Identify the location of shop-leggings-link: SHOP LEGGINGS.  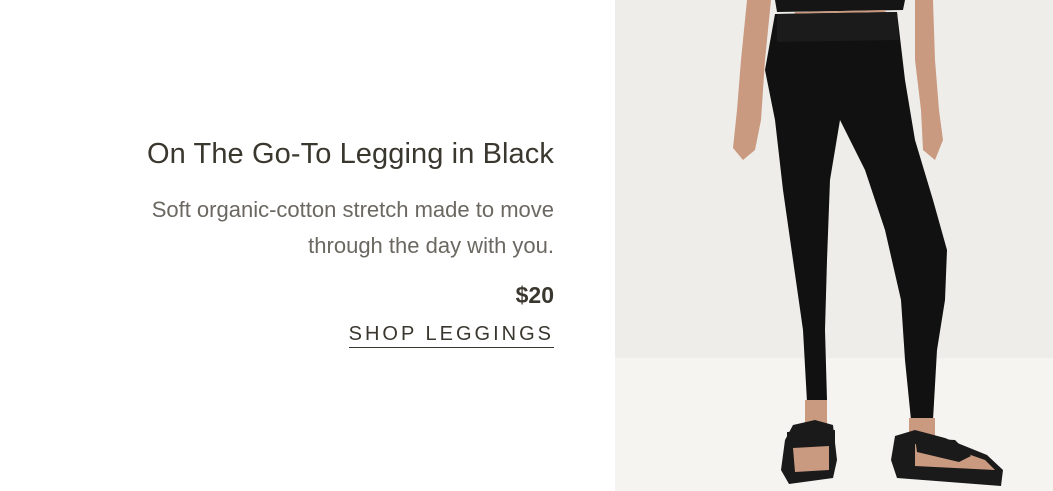
(451, 335).